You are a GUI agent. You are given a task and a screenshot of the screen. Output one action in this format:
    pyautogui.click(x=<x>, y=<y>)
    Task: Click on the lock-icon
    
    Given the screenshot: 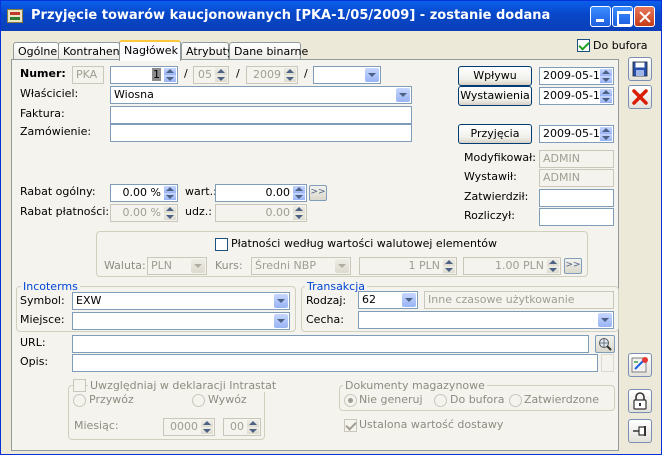 What is the action you would take?
    pyautogui.click(x=640, y=401)
    